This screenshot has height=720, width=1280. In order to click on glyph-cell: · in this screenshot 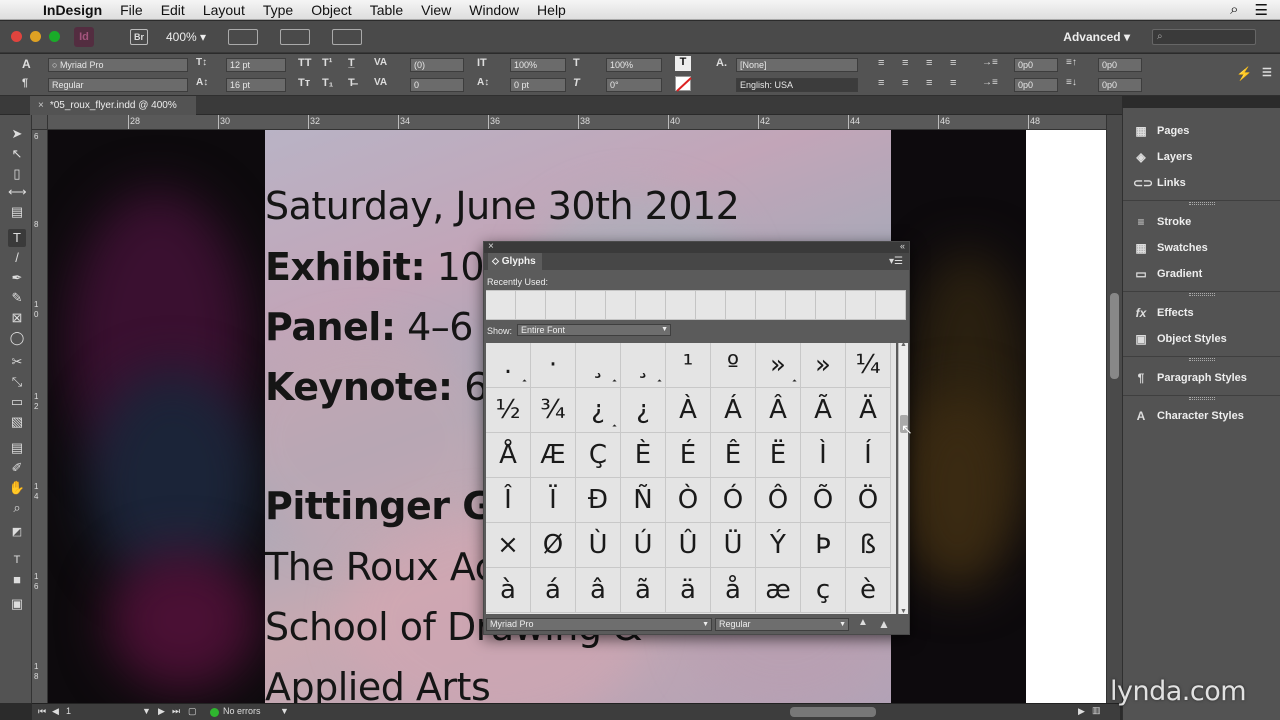, I will do `click(553, 365)`.